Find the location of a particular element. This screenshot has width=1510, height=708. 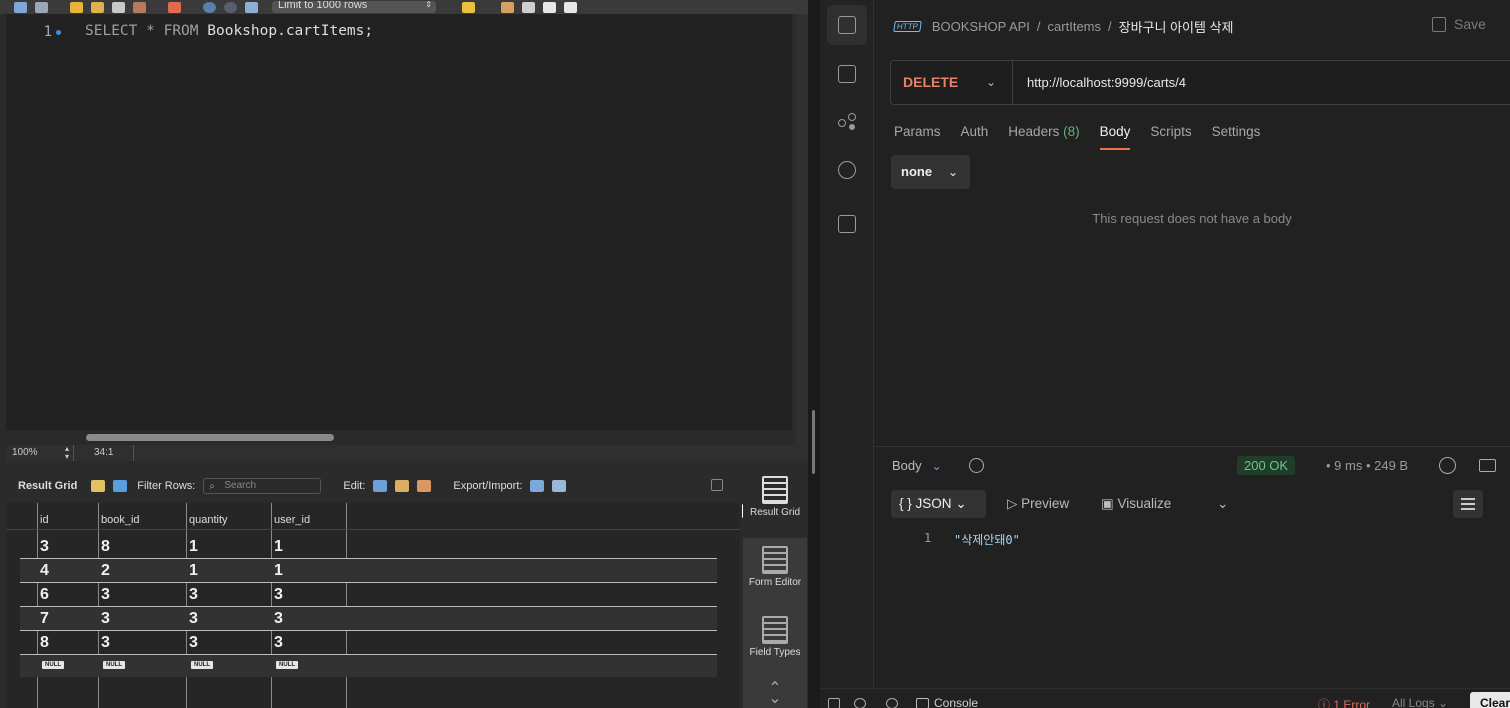

export-icon is located at coordinates (537, 486).